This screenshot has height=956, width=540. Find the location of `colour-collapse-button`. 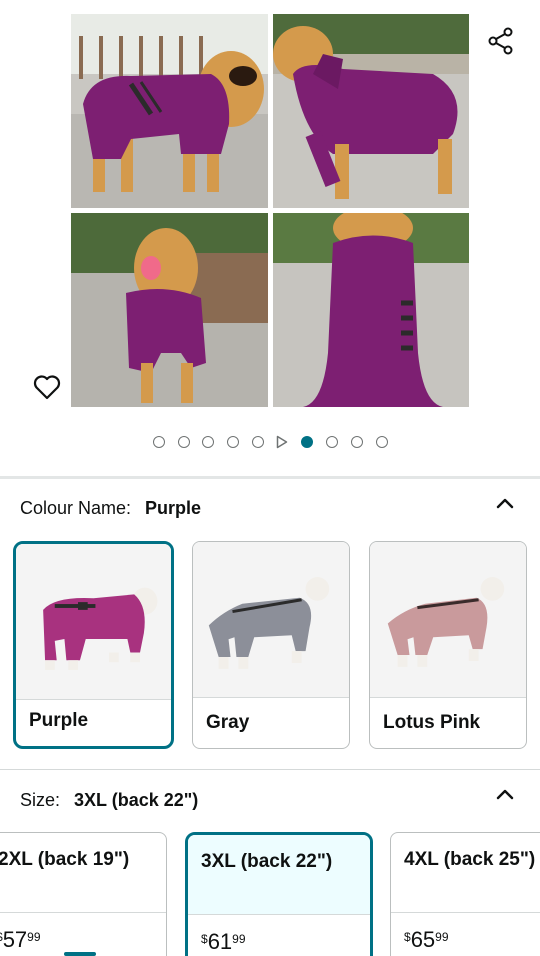

colour-collapse-button is located at coordinates (505, 503).